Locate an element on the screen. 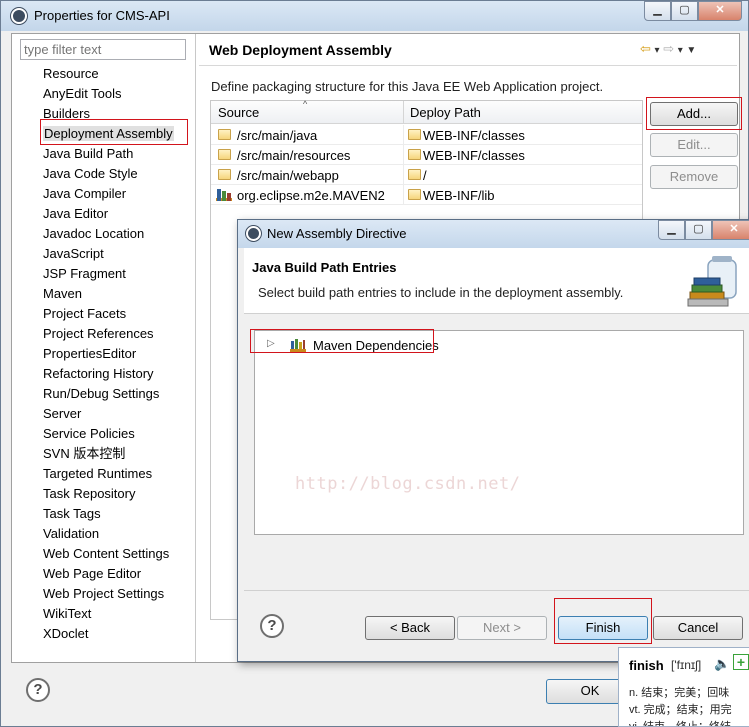 The image size is (749, 727). sidebar-item: Run/Debug Settings is located at coordinates (108, 394).